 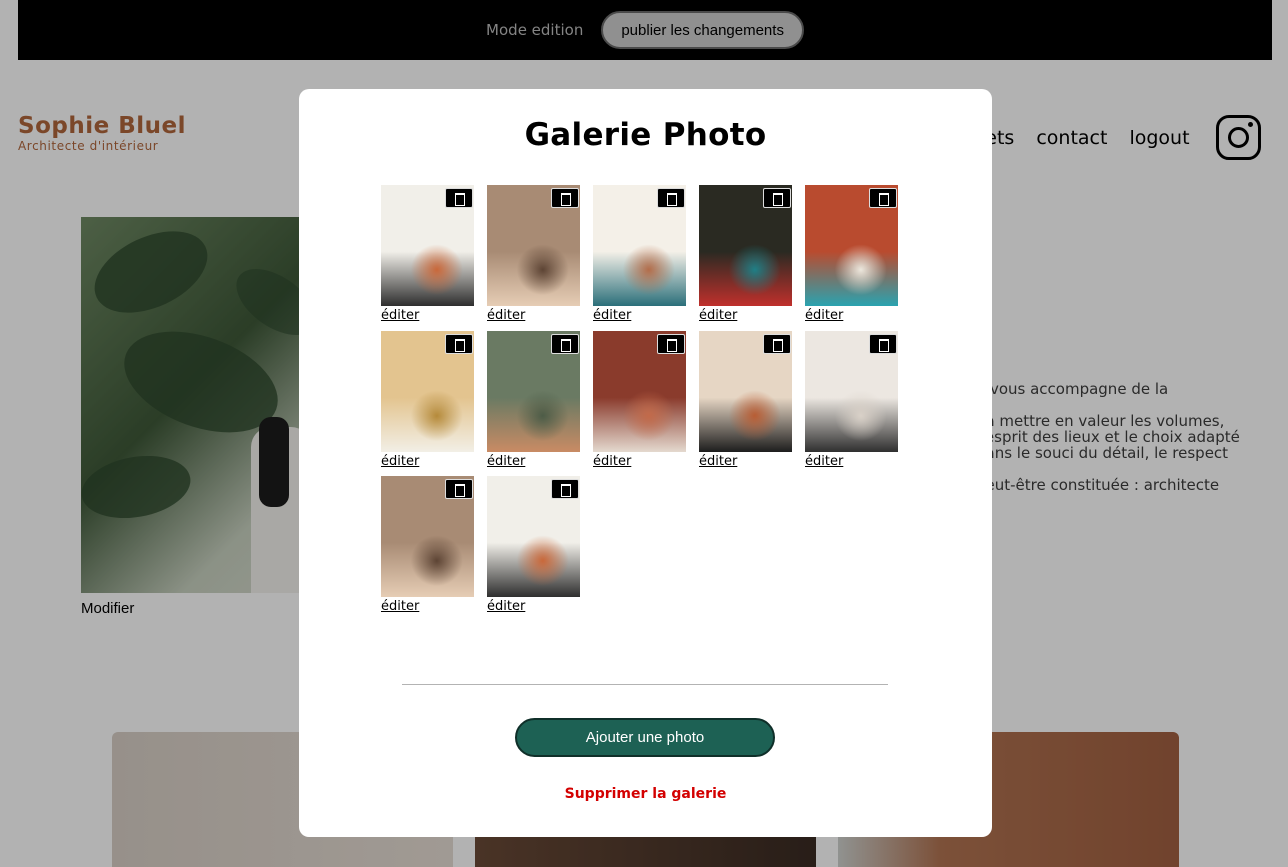 What do you see at coordinates (645, 135) in the screenshot?
I see `modal-title: Galerie Photo` at bounding box center [645, 135].